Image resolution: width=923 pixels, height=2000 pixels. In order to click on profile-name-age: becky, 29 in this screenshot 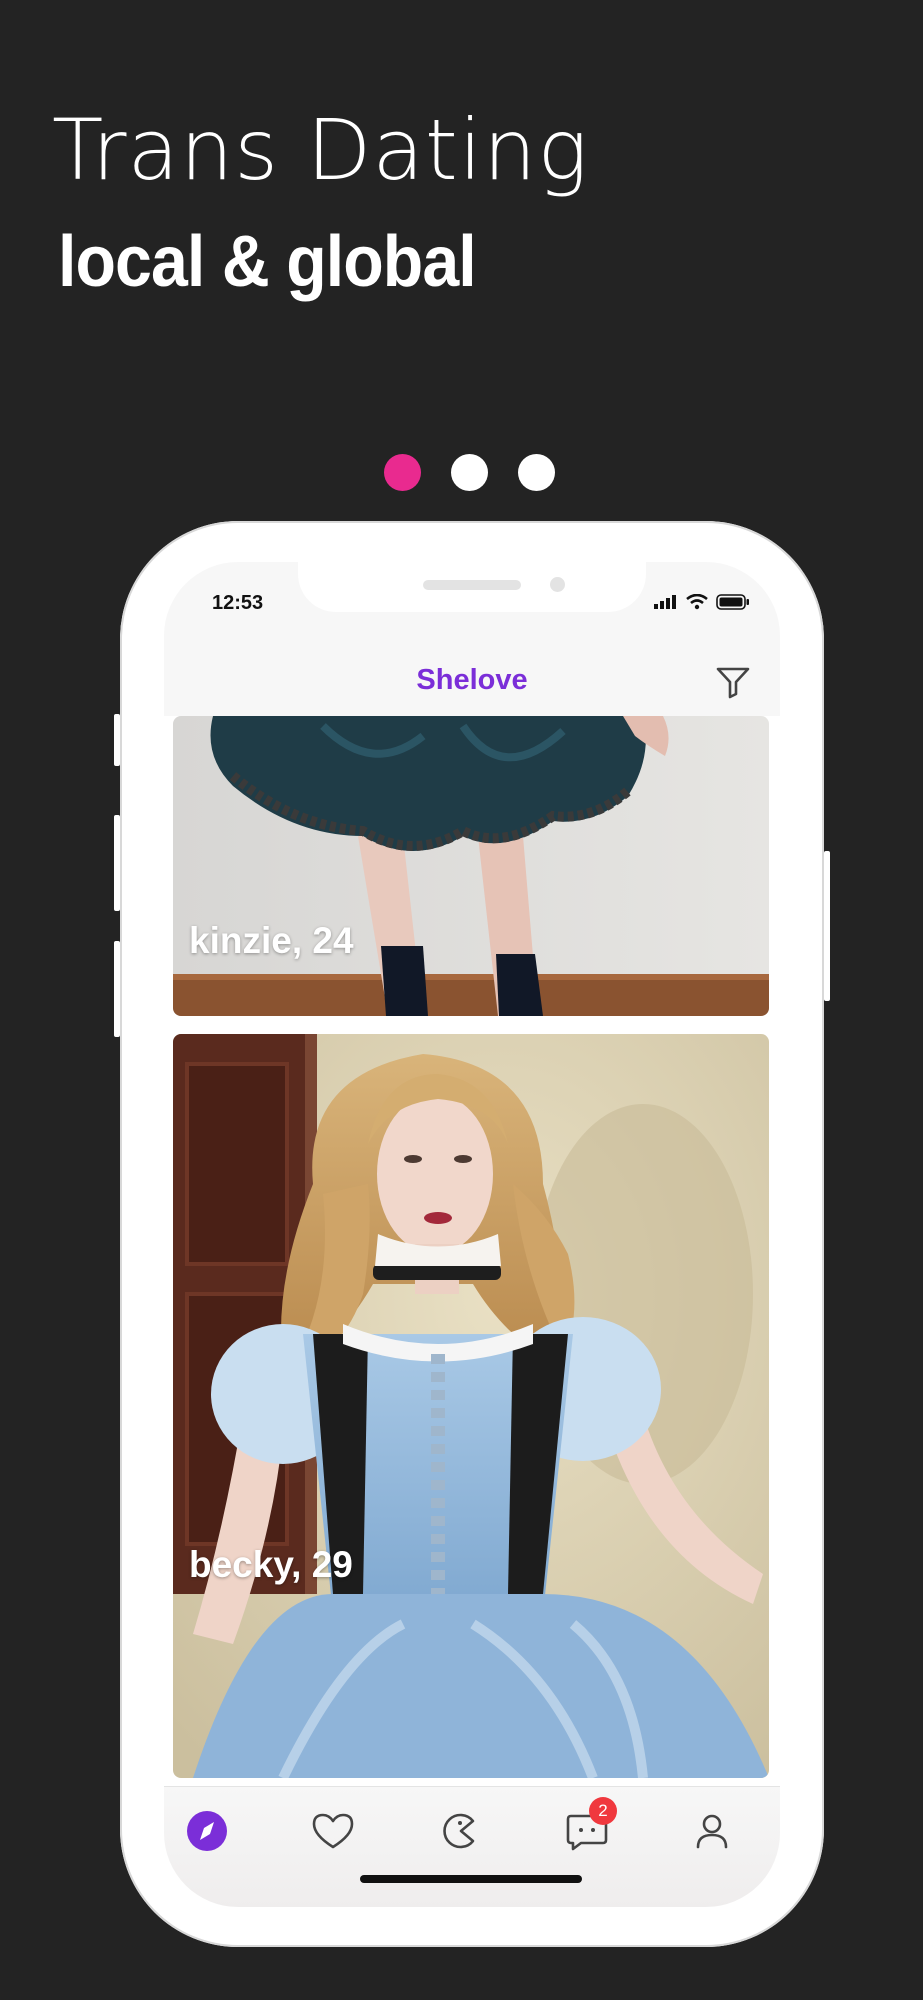, I will do `click(271, 1564)`.